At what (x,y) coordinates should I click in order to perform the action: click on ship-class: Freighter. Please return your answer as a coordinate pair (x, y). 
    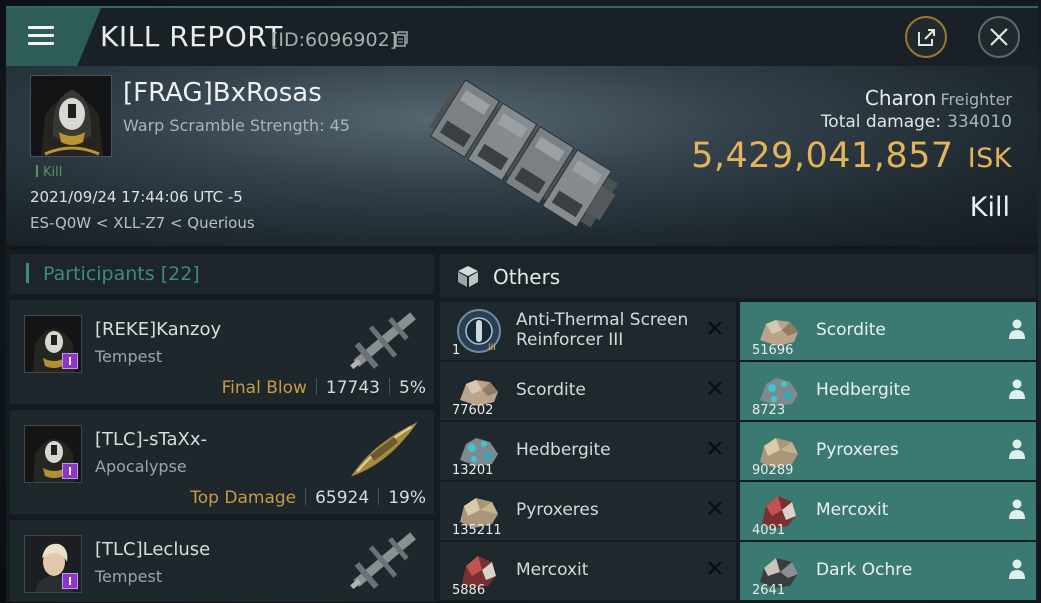
    Looking at the image, I should click on (976, 99).